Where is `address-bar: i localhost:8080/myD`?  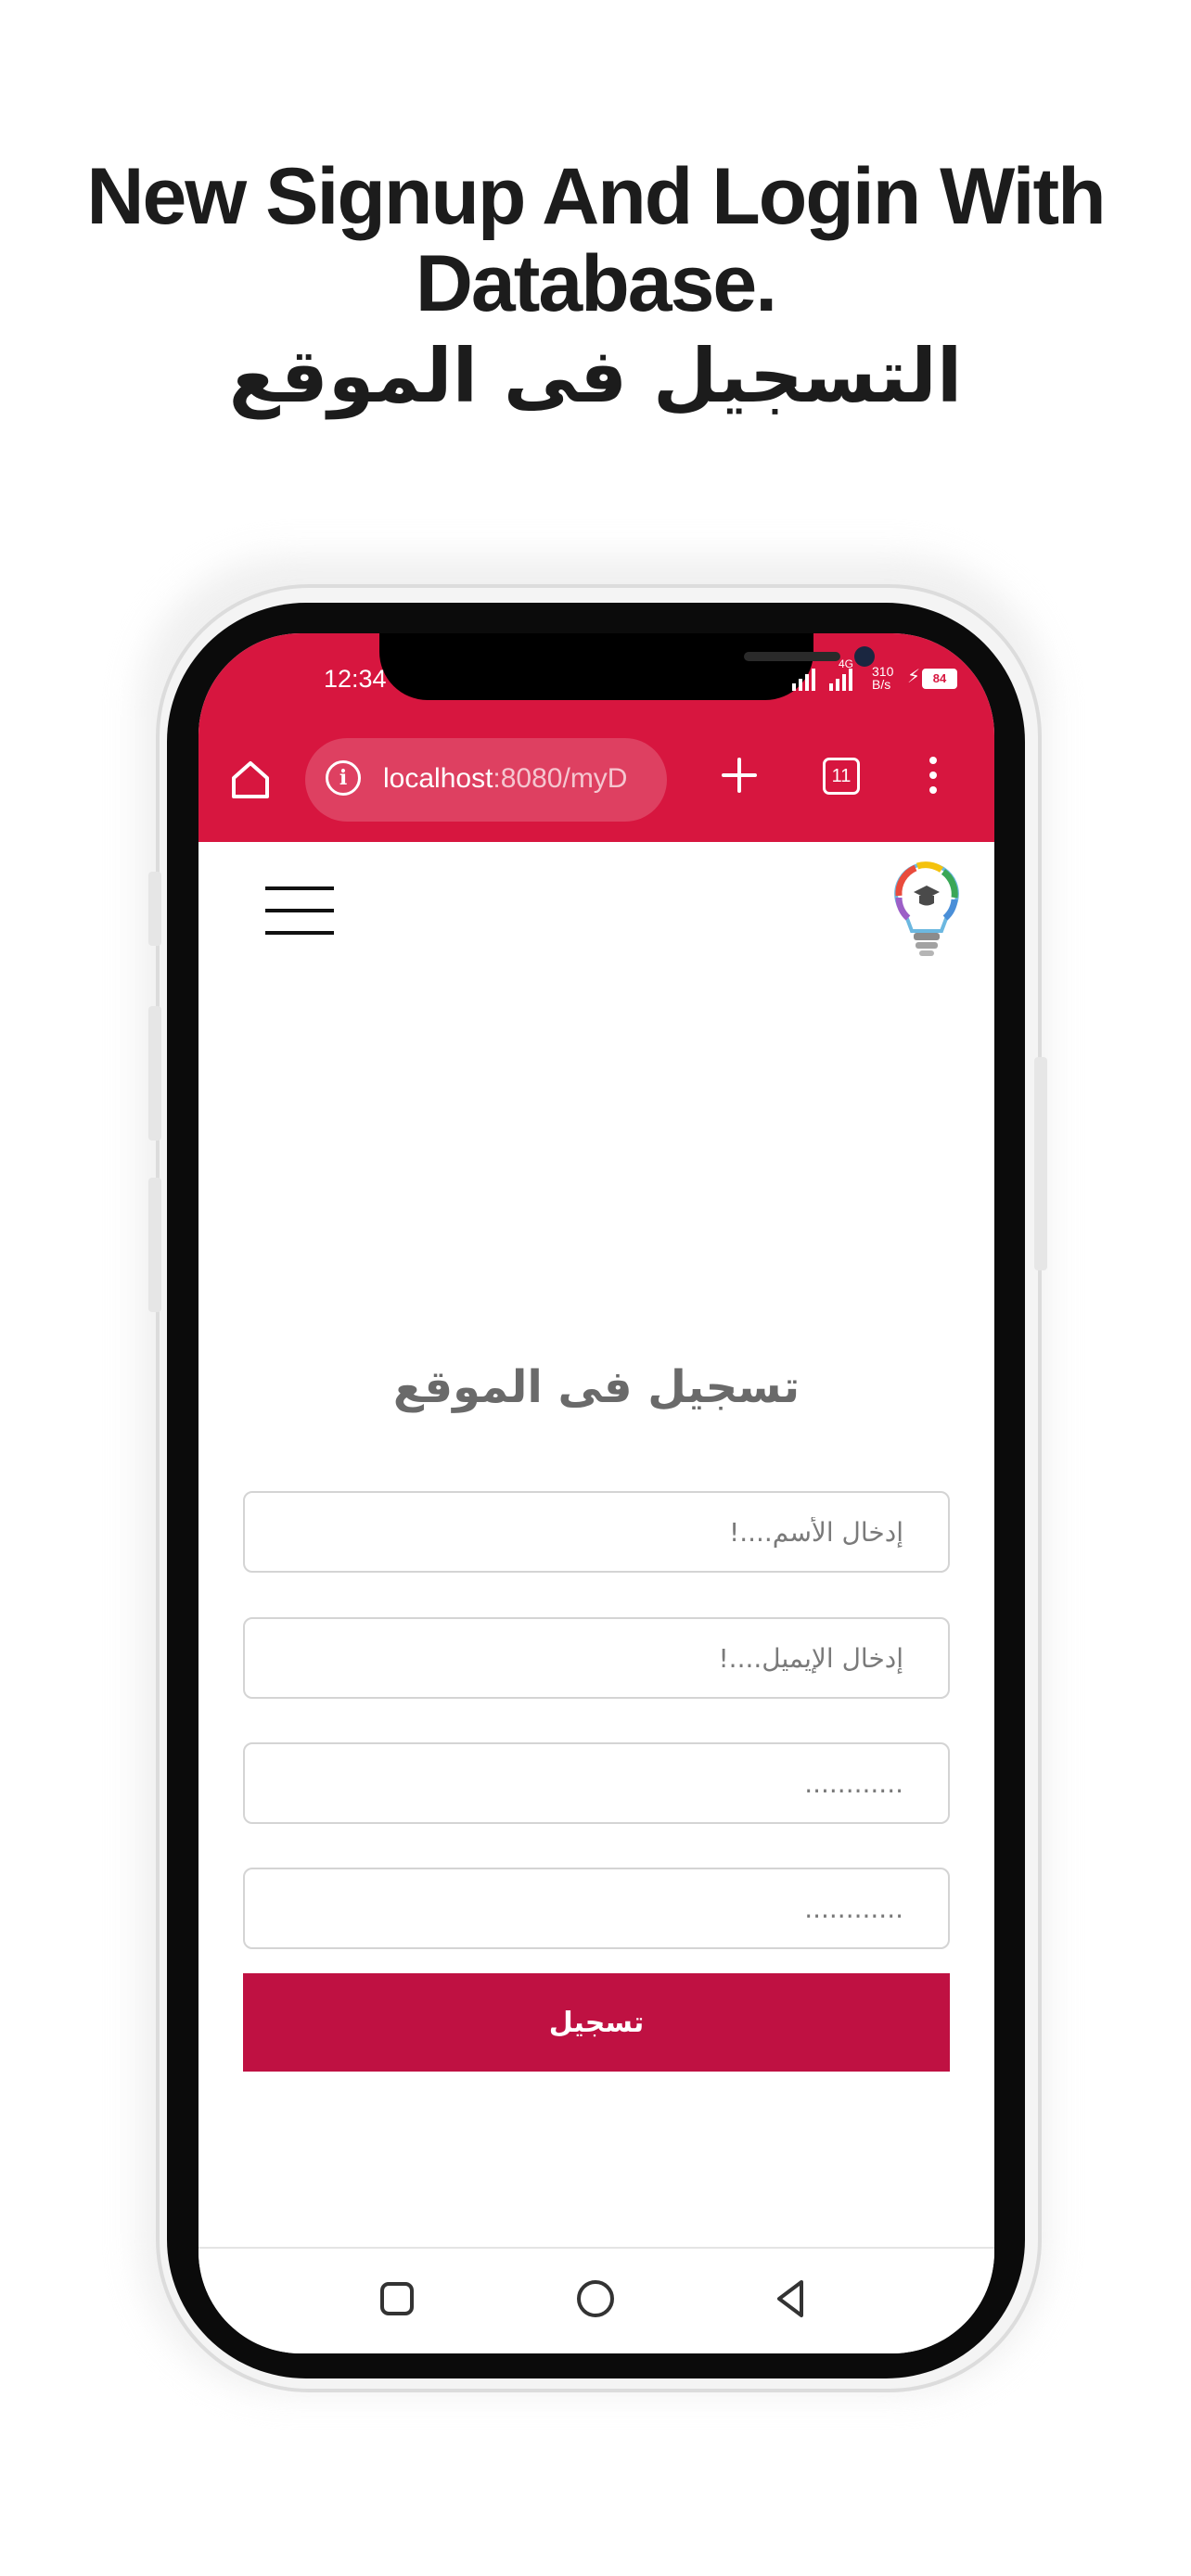 address-bar: i localhost:8080/myD is located at coordinates (486, 780).